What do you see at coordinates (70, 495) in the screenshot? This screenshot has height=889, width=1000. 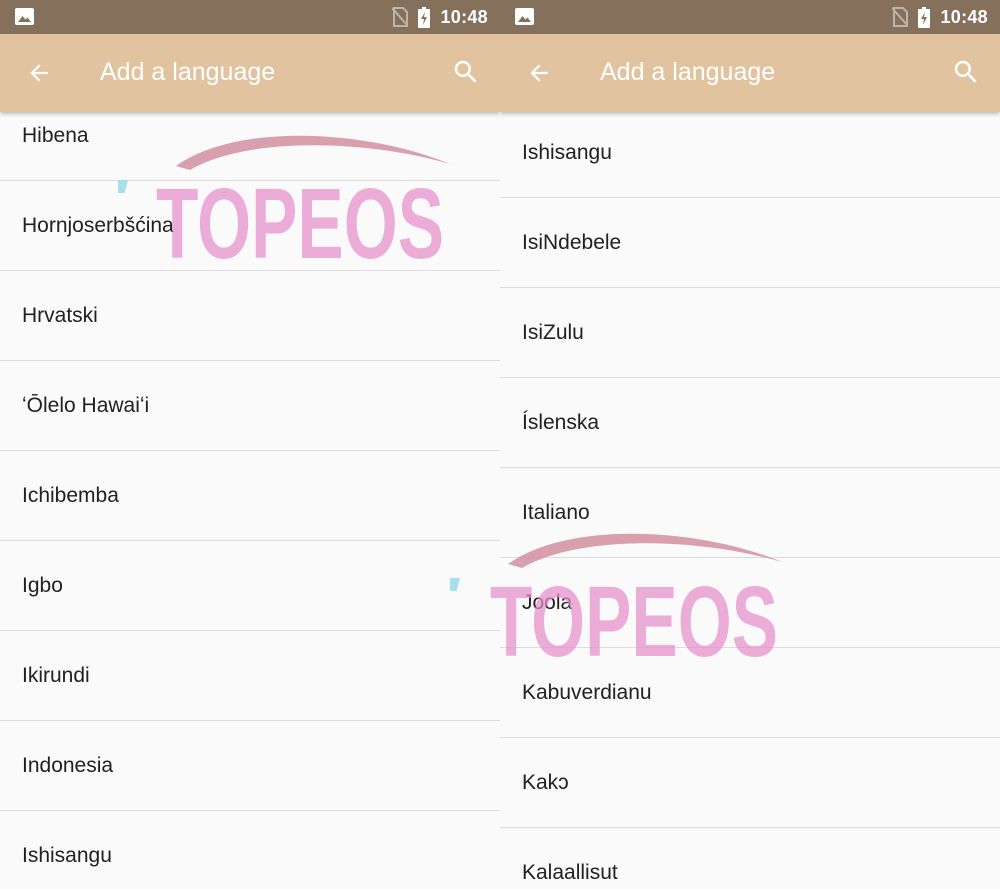 I see `list-item-label: Ichibemba` at bounding box center [70, 495].